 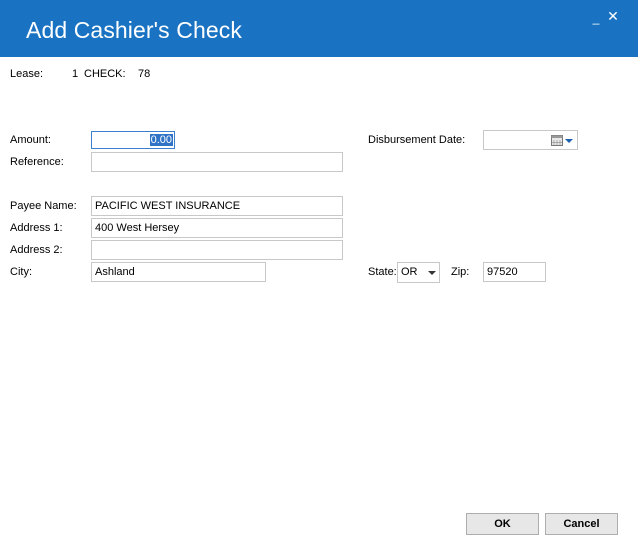 I want to click on address1-field: 400 West Hersey, so click(x=217, y=228).